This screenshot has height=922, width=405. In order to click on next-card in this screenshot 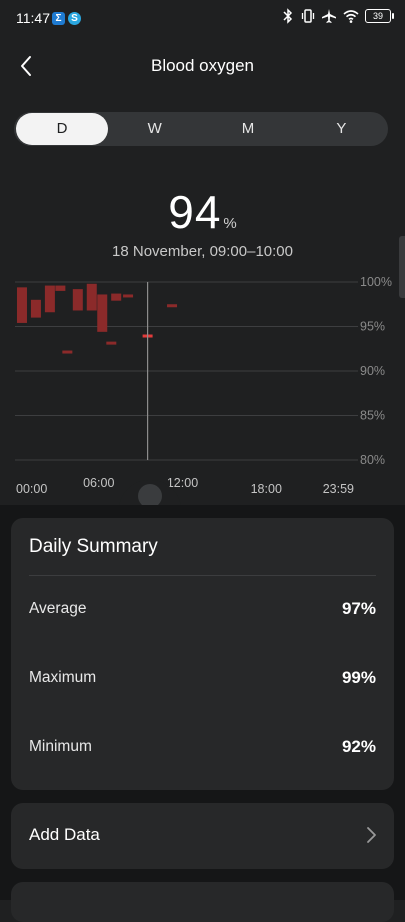, I will do `click(202, 902)`.